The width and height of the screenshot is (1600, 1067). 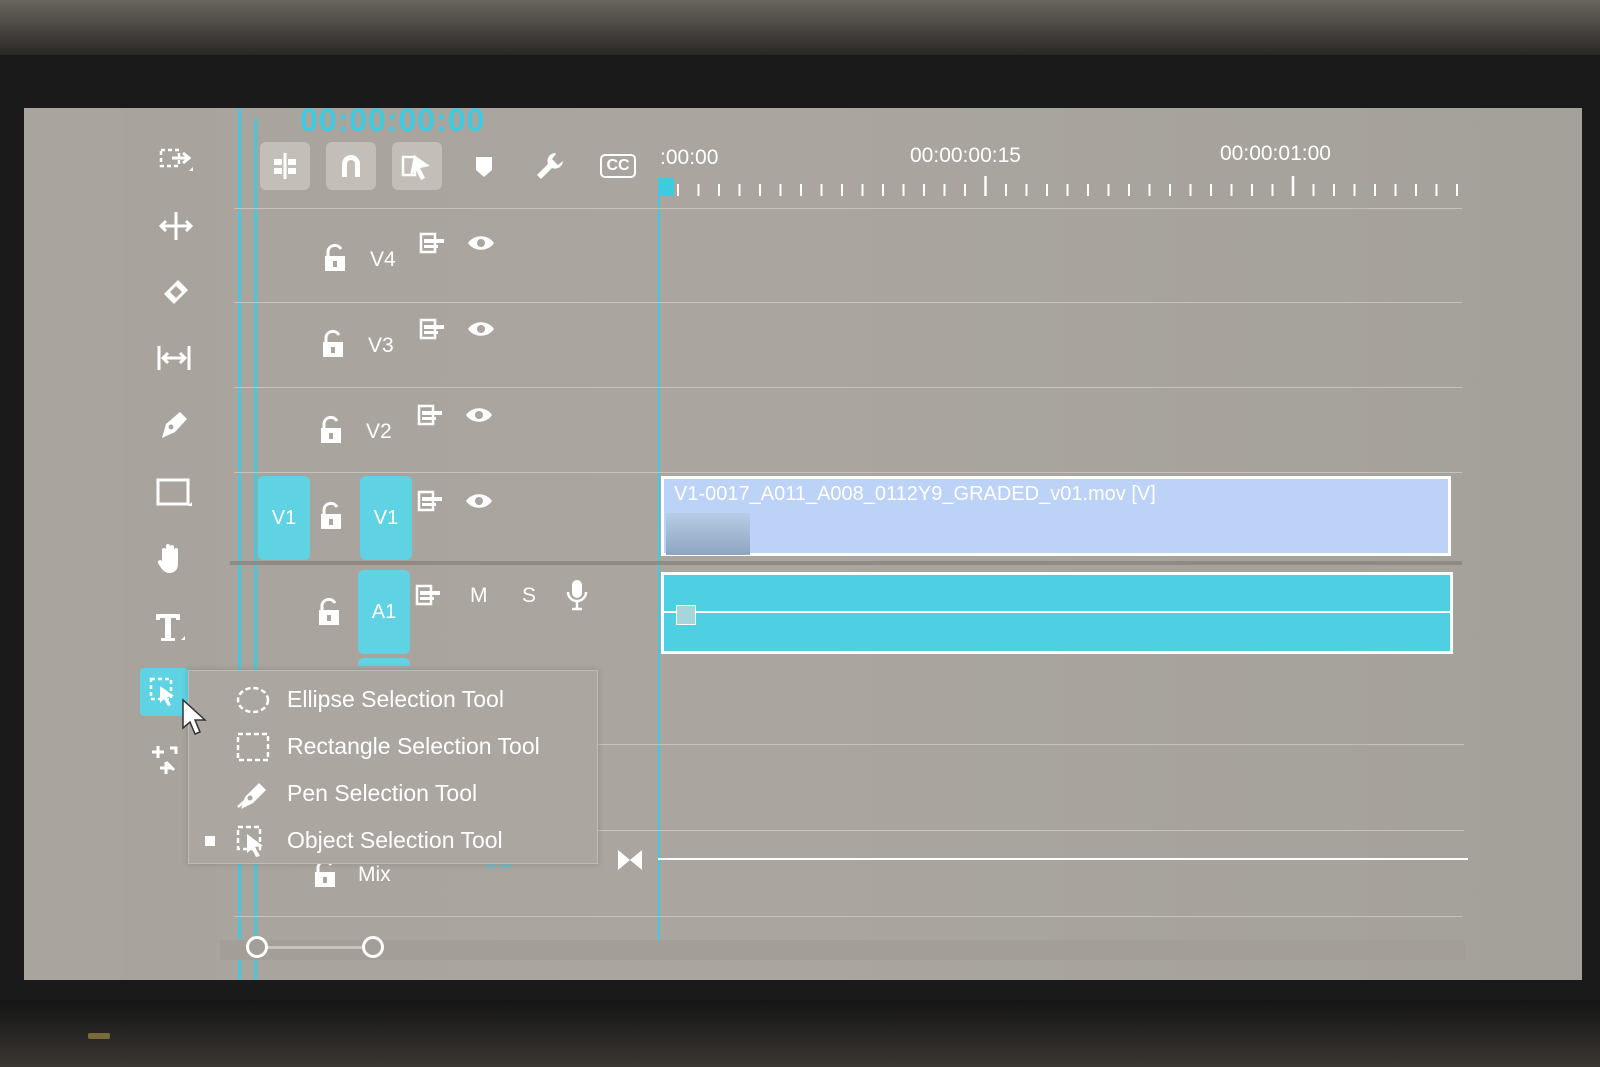 What do you see at coordinates (800, 1033) in the screenshot?
I see `room-floor` at bounding box center [800, 1033].